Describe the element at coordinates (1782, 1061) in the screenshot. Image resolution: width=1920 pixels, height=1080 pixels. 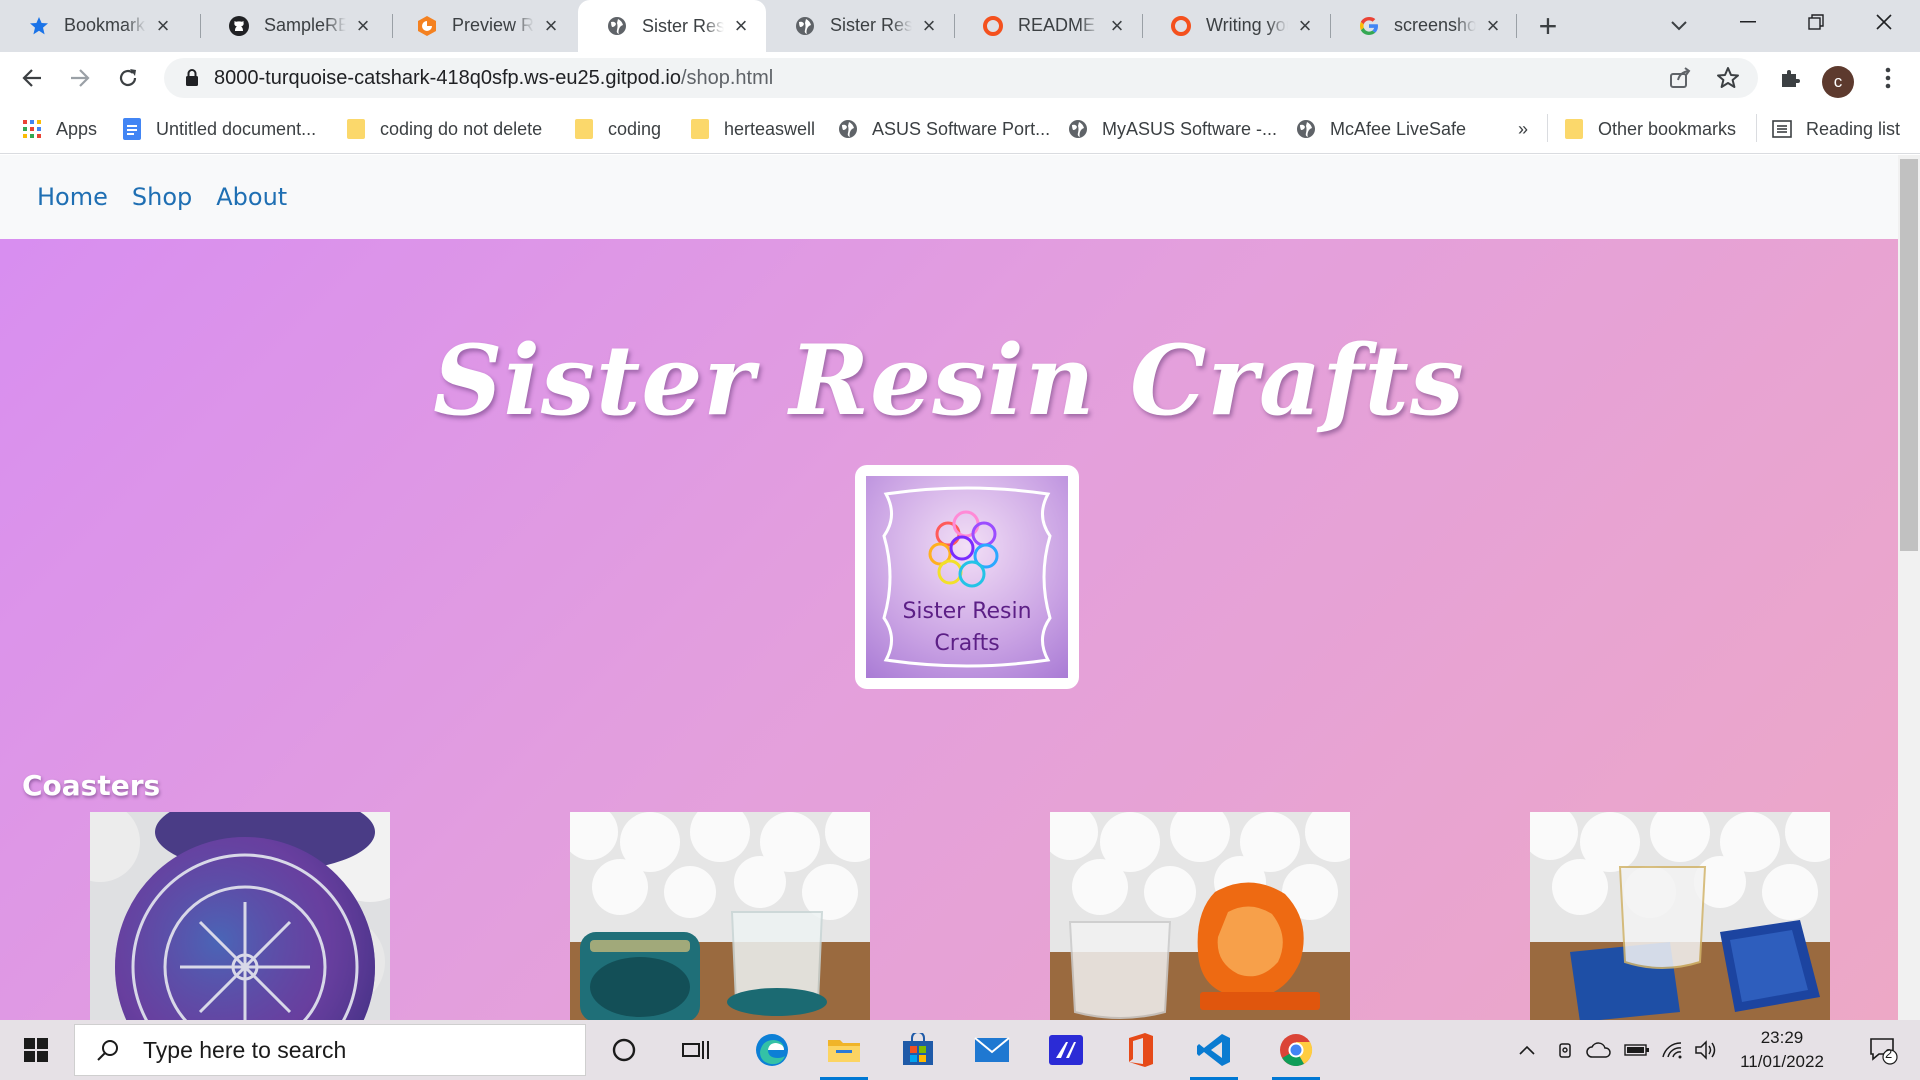
I see `clock-date: 11/01/2022` at that location.